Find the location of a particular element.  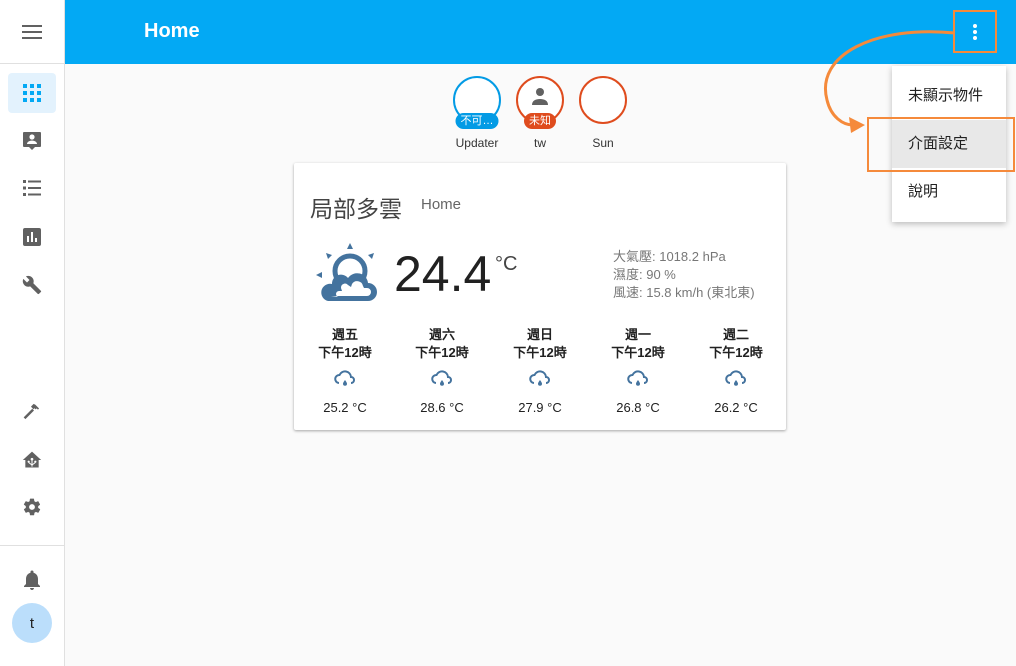

forecast-temperature: 28.6 °C is located at coordinates (442, 407).